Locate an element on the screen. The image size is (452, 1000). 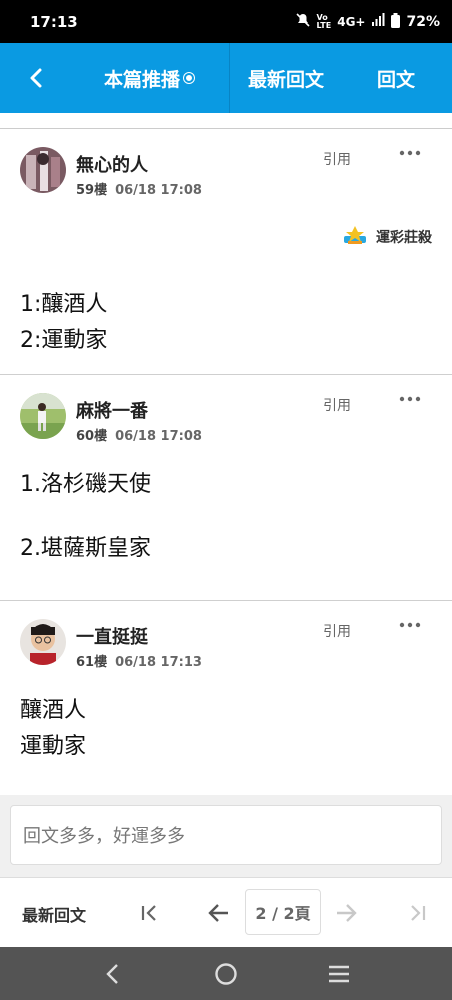
post-line: 1:釀酒人 is located at coordinates (64, 304).